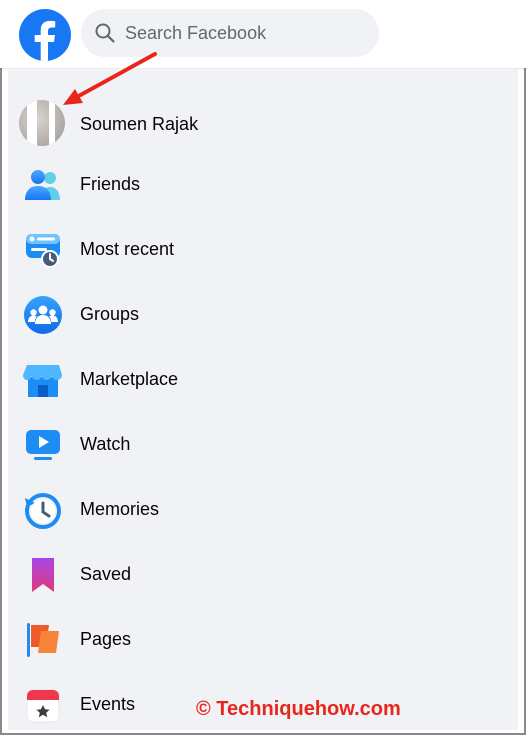 The height and width of the screenshot is (737, 528). Describe the element at coordinates (110, 314) in the screenshot. I see `sidebar-item-label: Groups` at that location.